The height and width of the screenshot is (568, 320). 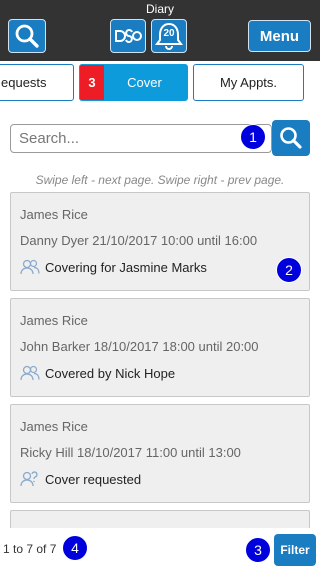 What do you see at coordinates (139, 240) in the screenshot?
I see `card-detail: Danny Dyer 21/10/2017 10:00 until 16:00` at bounding box center [139, 240].